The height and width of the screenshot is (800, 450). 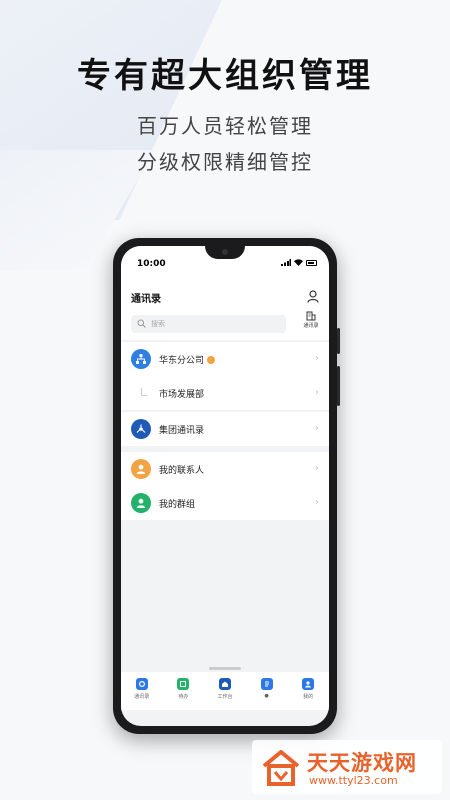 I want to click on bottom-tab-bar: 通讯录 待办 工作台 ● 我的, so click(x=225, y=691).